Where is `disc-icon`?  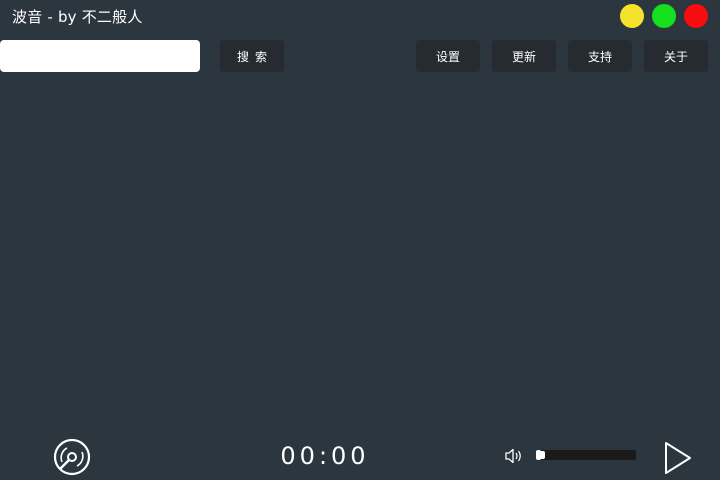 disc-icon is located at coordinates (72, 457).